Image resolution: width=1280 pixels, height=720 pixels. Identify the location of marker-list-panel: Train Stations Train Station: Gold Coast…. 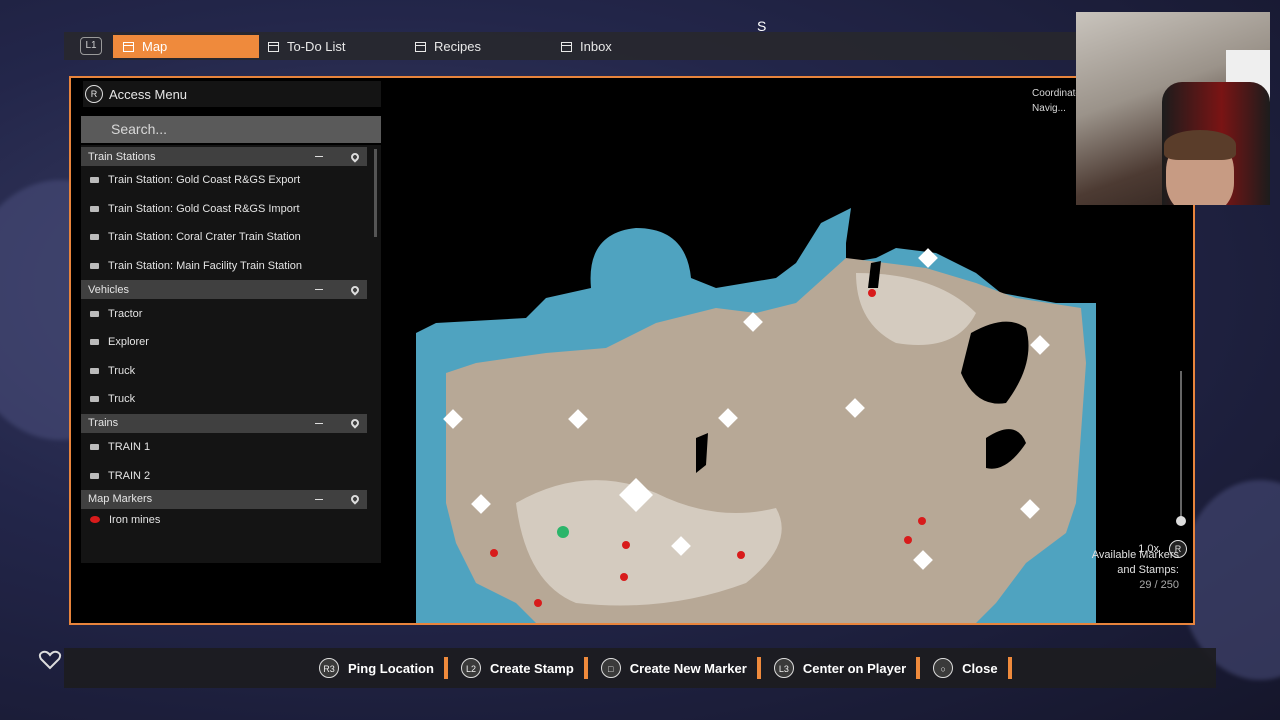
(231, 354).